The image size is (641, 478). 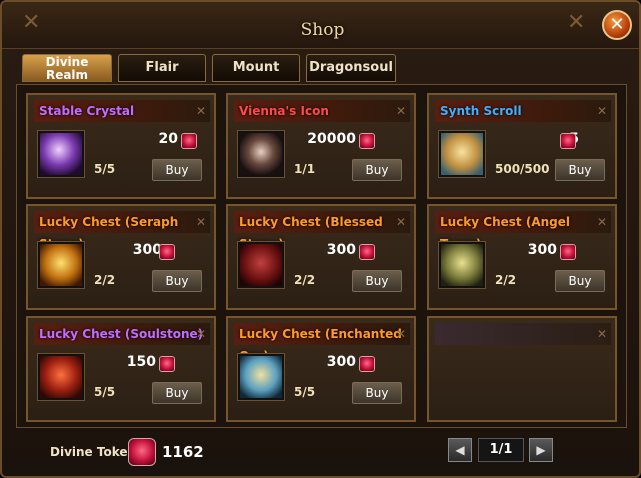 I want to click on item-name: Lucky Chest (Seraph Stone), so click(x=122, y=231).